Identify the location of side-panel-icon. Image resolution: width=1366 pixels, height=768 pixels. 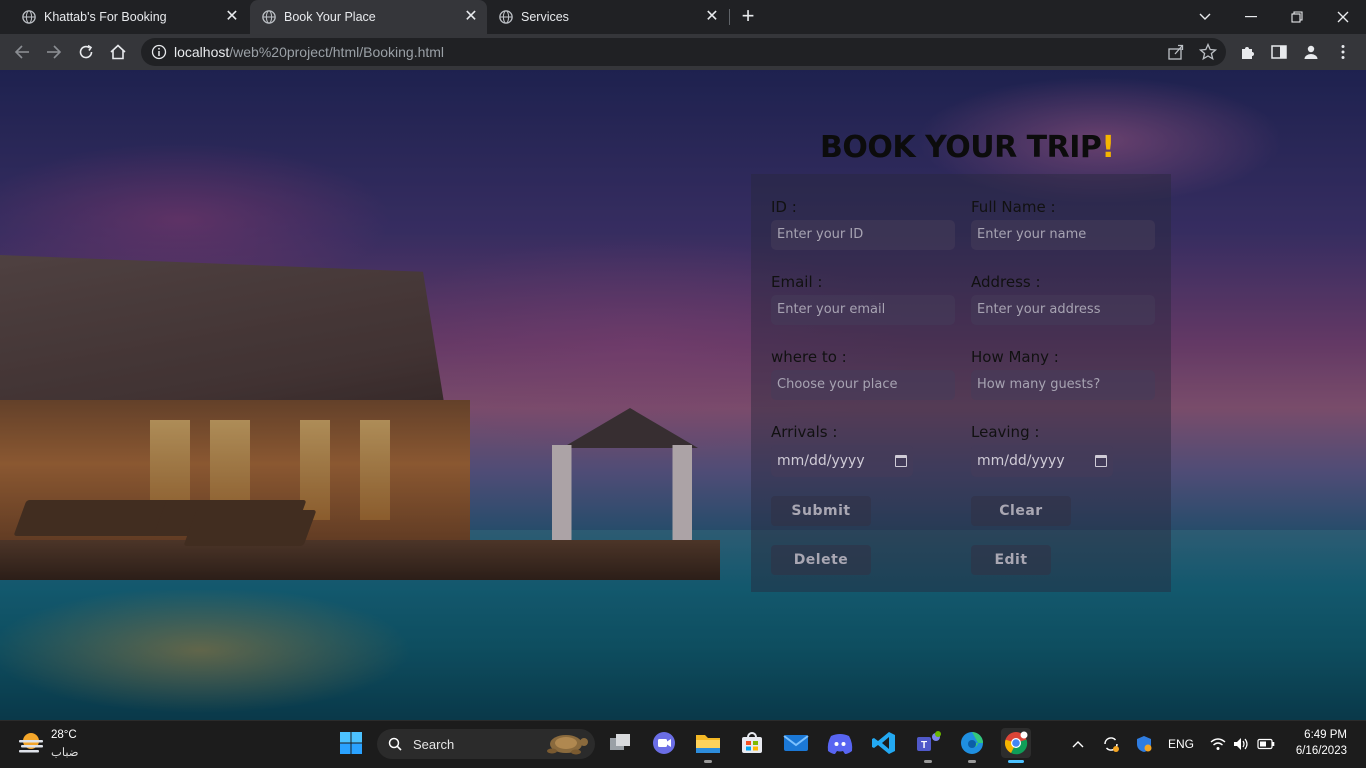
(1279, 52).